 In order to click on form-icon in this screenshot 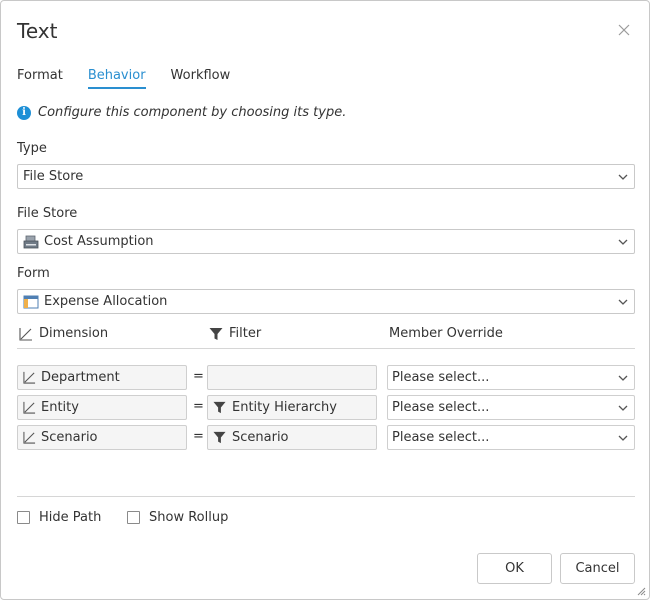, I will do `click(31, 301)`.